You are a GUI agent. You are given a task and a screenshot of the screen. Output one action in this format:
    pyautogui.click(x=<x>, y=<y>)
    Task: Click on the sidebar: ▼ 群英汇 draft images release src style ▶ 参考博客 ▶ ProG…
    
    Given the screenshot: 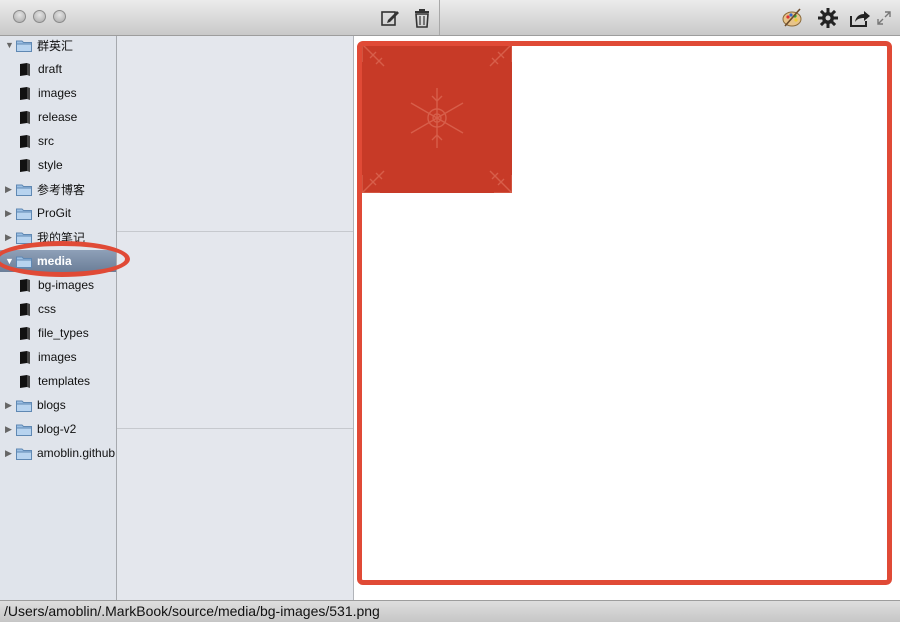 What is the action you would take?
    pyautogui.click(x=58, y=318)
    